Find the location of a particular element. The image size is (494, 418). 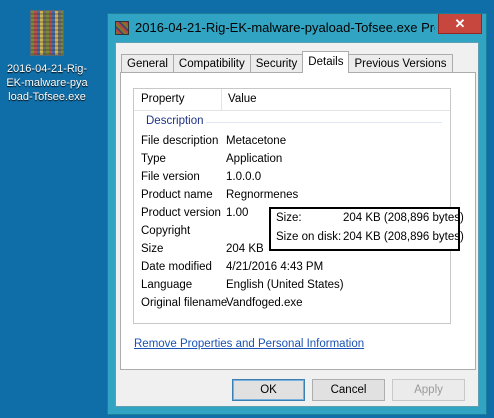

callout-disk-label: Size on disk: is located at coordinates (309, 237).